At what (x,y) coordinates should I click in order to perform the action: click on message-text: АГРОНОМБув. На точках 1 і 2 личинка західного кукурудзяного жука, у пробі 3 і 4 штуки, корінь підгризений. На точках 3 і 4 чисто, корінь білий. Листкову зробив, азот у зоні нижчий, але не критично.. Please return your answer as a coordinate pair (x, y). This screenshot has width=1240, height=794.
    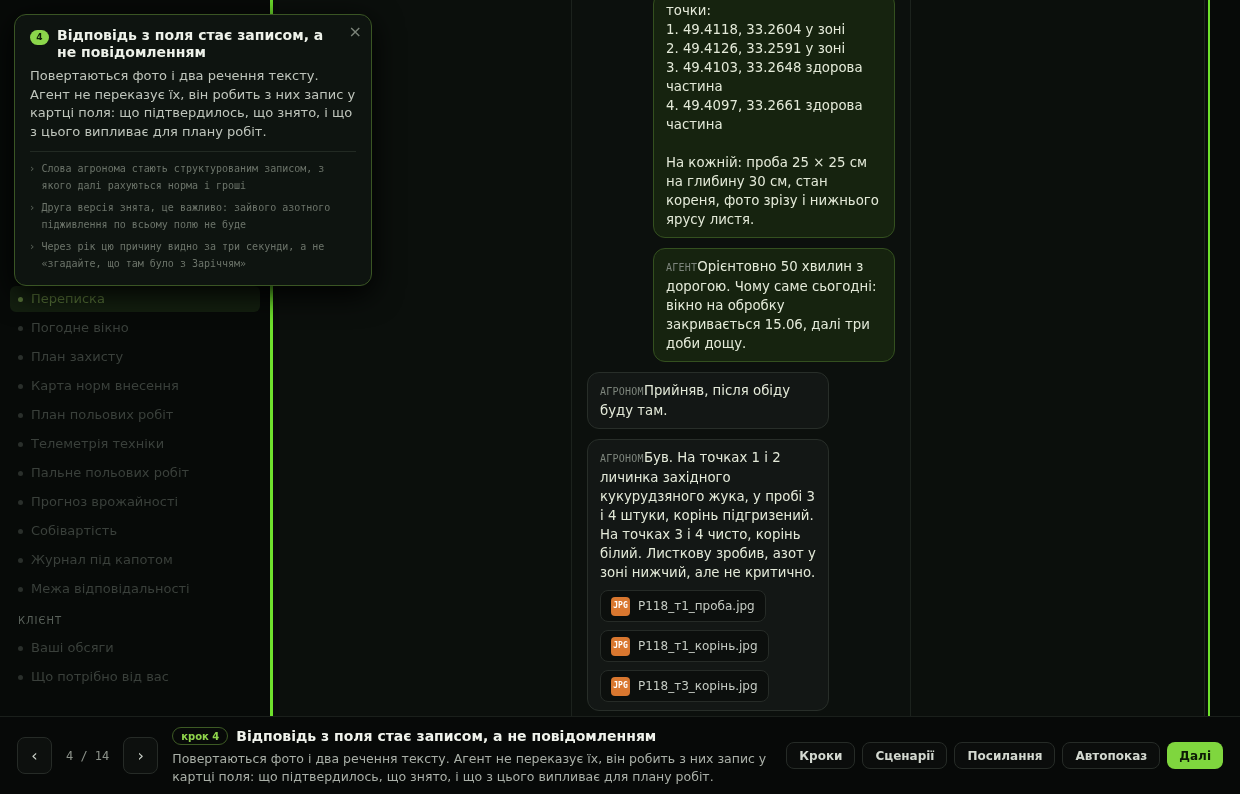
    Looking at the image, I should click on (708, 515).